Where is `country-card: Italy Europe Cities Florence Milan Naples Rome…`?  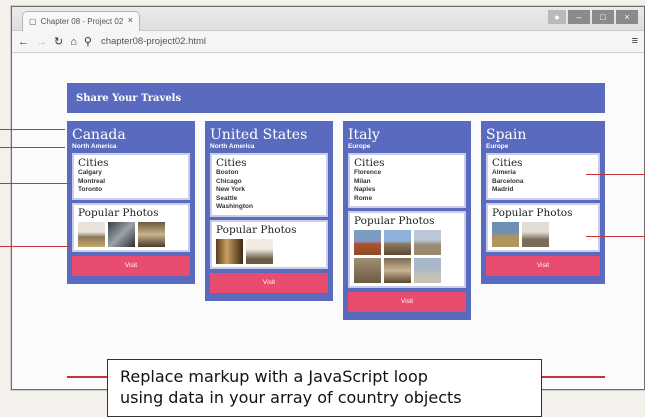 country-card: Italy Europe Cities Florence Milan Naples Rome… is located at coordinates (407, 220).